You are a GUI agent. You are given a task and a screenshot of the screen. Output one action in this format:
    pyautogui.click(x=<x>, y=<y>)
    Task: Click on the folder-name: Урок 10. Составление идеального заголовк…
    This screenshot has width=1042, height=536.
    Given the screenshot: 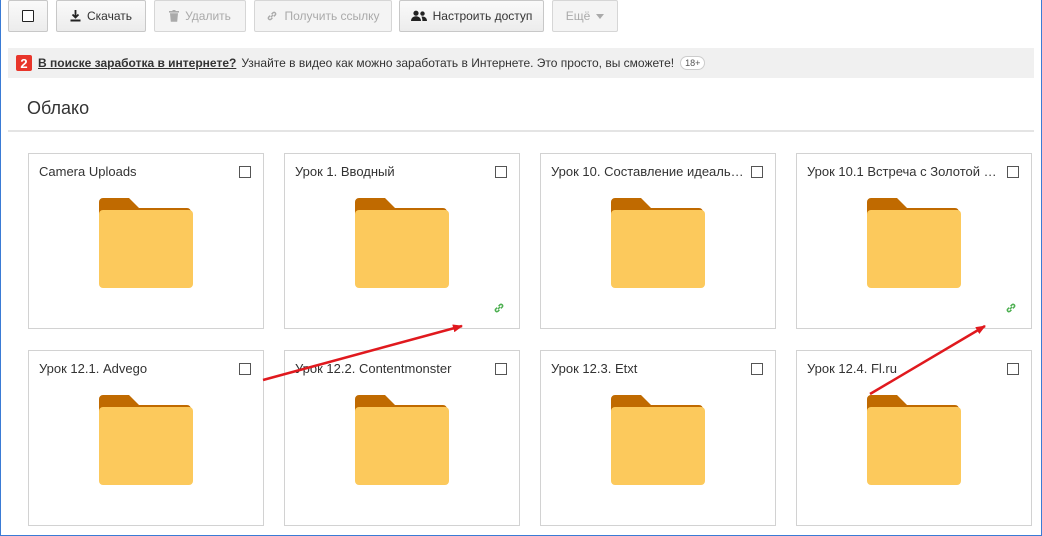 What is the action you would take?
    pyautogui.click(x=649, y=171)
    